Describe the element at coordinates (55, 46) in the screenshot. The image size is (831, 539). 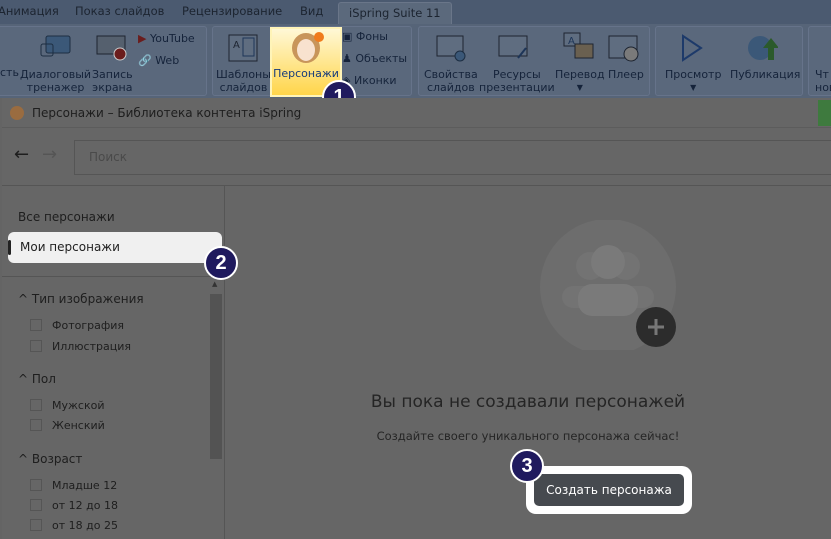
I see `dialog-bubble-icon` at that location.